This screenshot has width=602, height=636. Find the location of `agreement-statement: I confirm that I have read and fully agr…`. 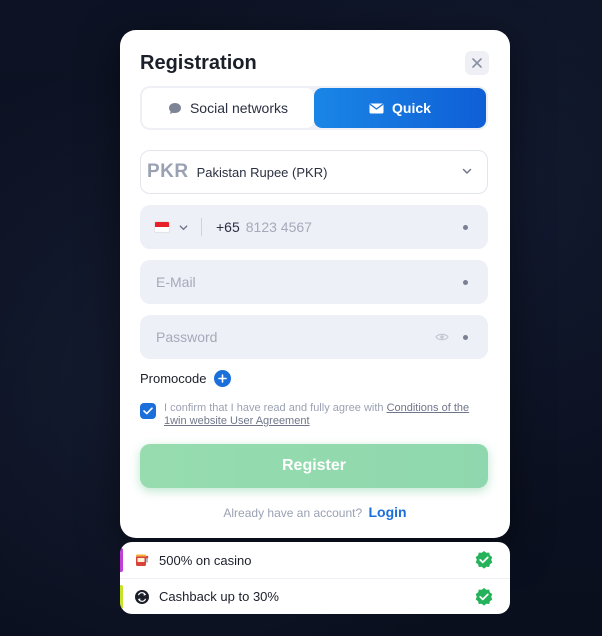

agreement-statement: I confirm that I have read and fully agr… is located at coordinates (275, 408).